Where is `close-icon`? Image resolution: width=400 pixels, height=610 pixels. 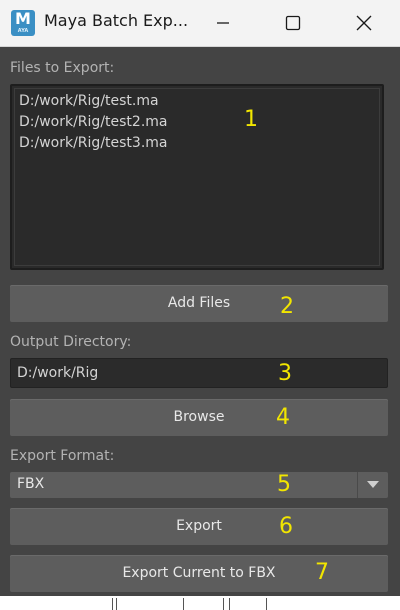 close-icon is located at coordinates (364, 23).